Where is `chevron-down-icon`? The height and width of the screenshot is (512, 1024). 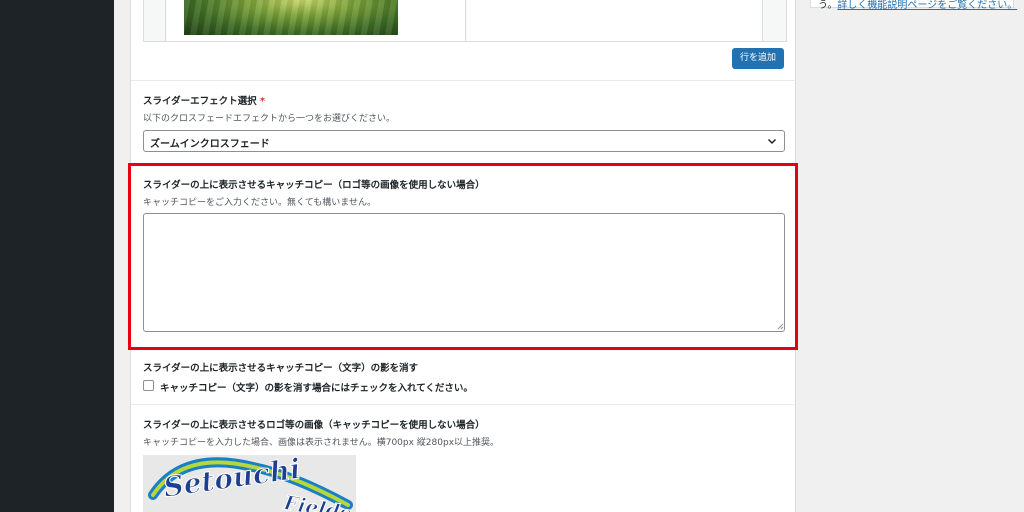
chevron-down-icon is located at coordinates (772, 141).